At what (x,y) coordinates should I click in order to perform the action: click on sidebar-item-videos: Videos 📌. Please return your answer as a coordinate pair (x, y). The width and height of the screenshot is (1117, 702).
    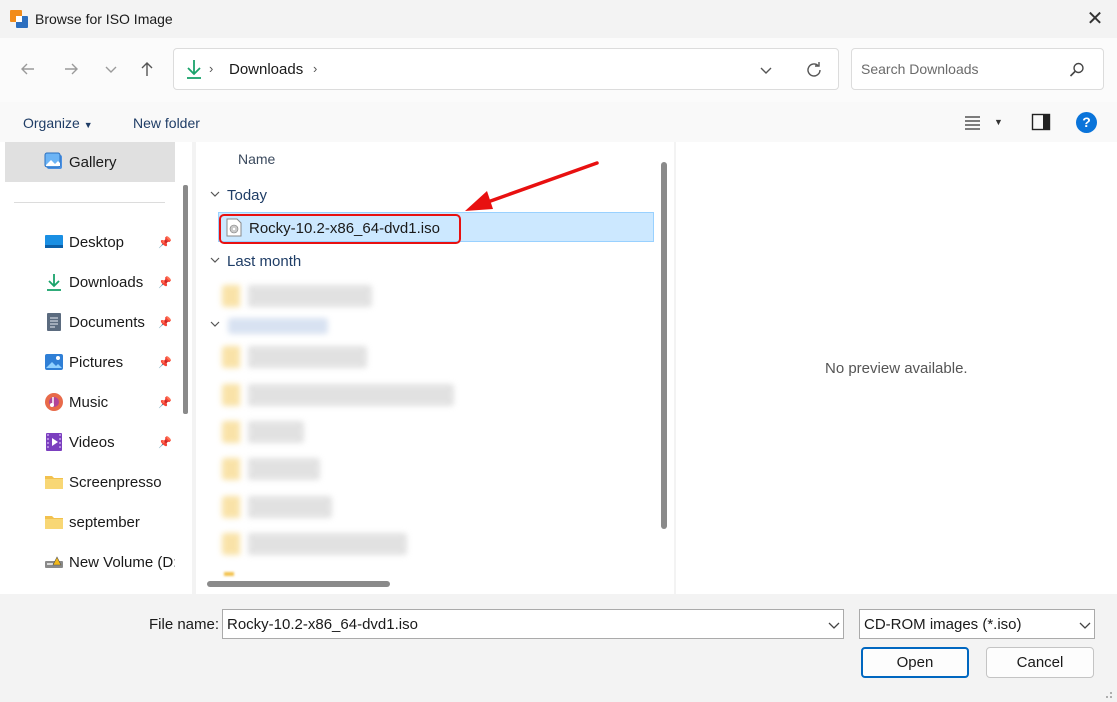
    Looking at the image, I should click on (88, 442).